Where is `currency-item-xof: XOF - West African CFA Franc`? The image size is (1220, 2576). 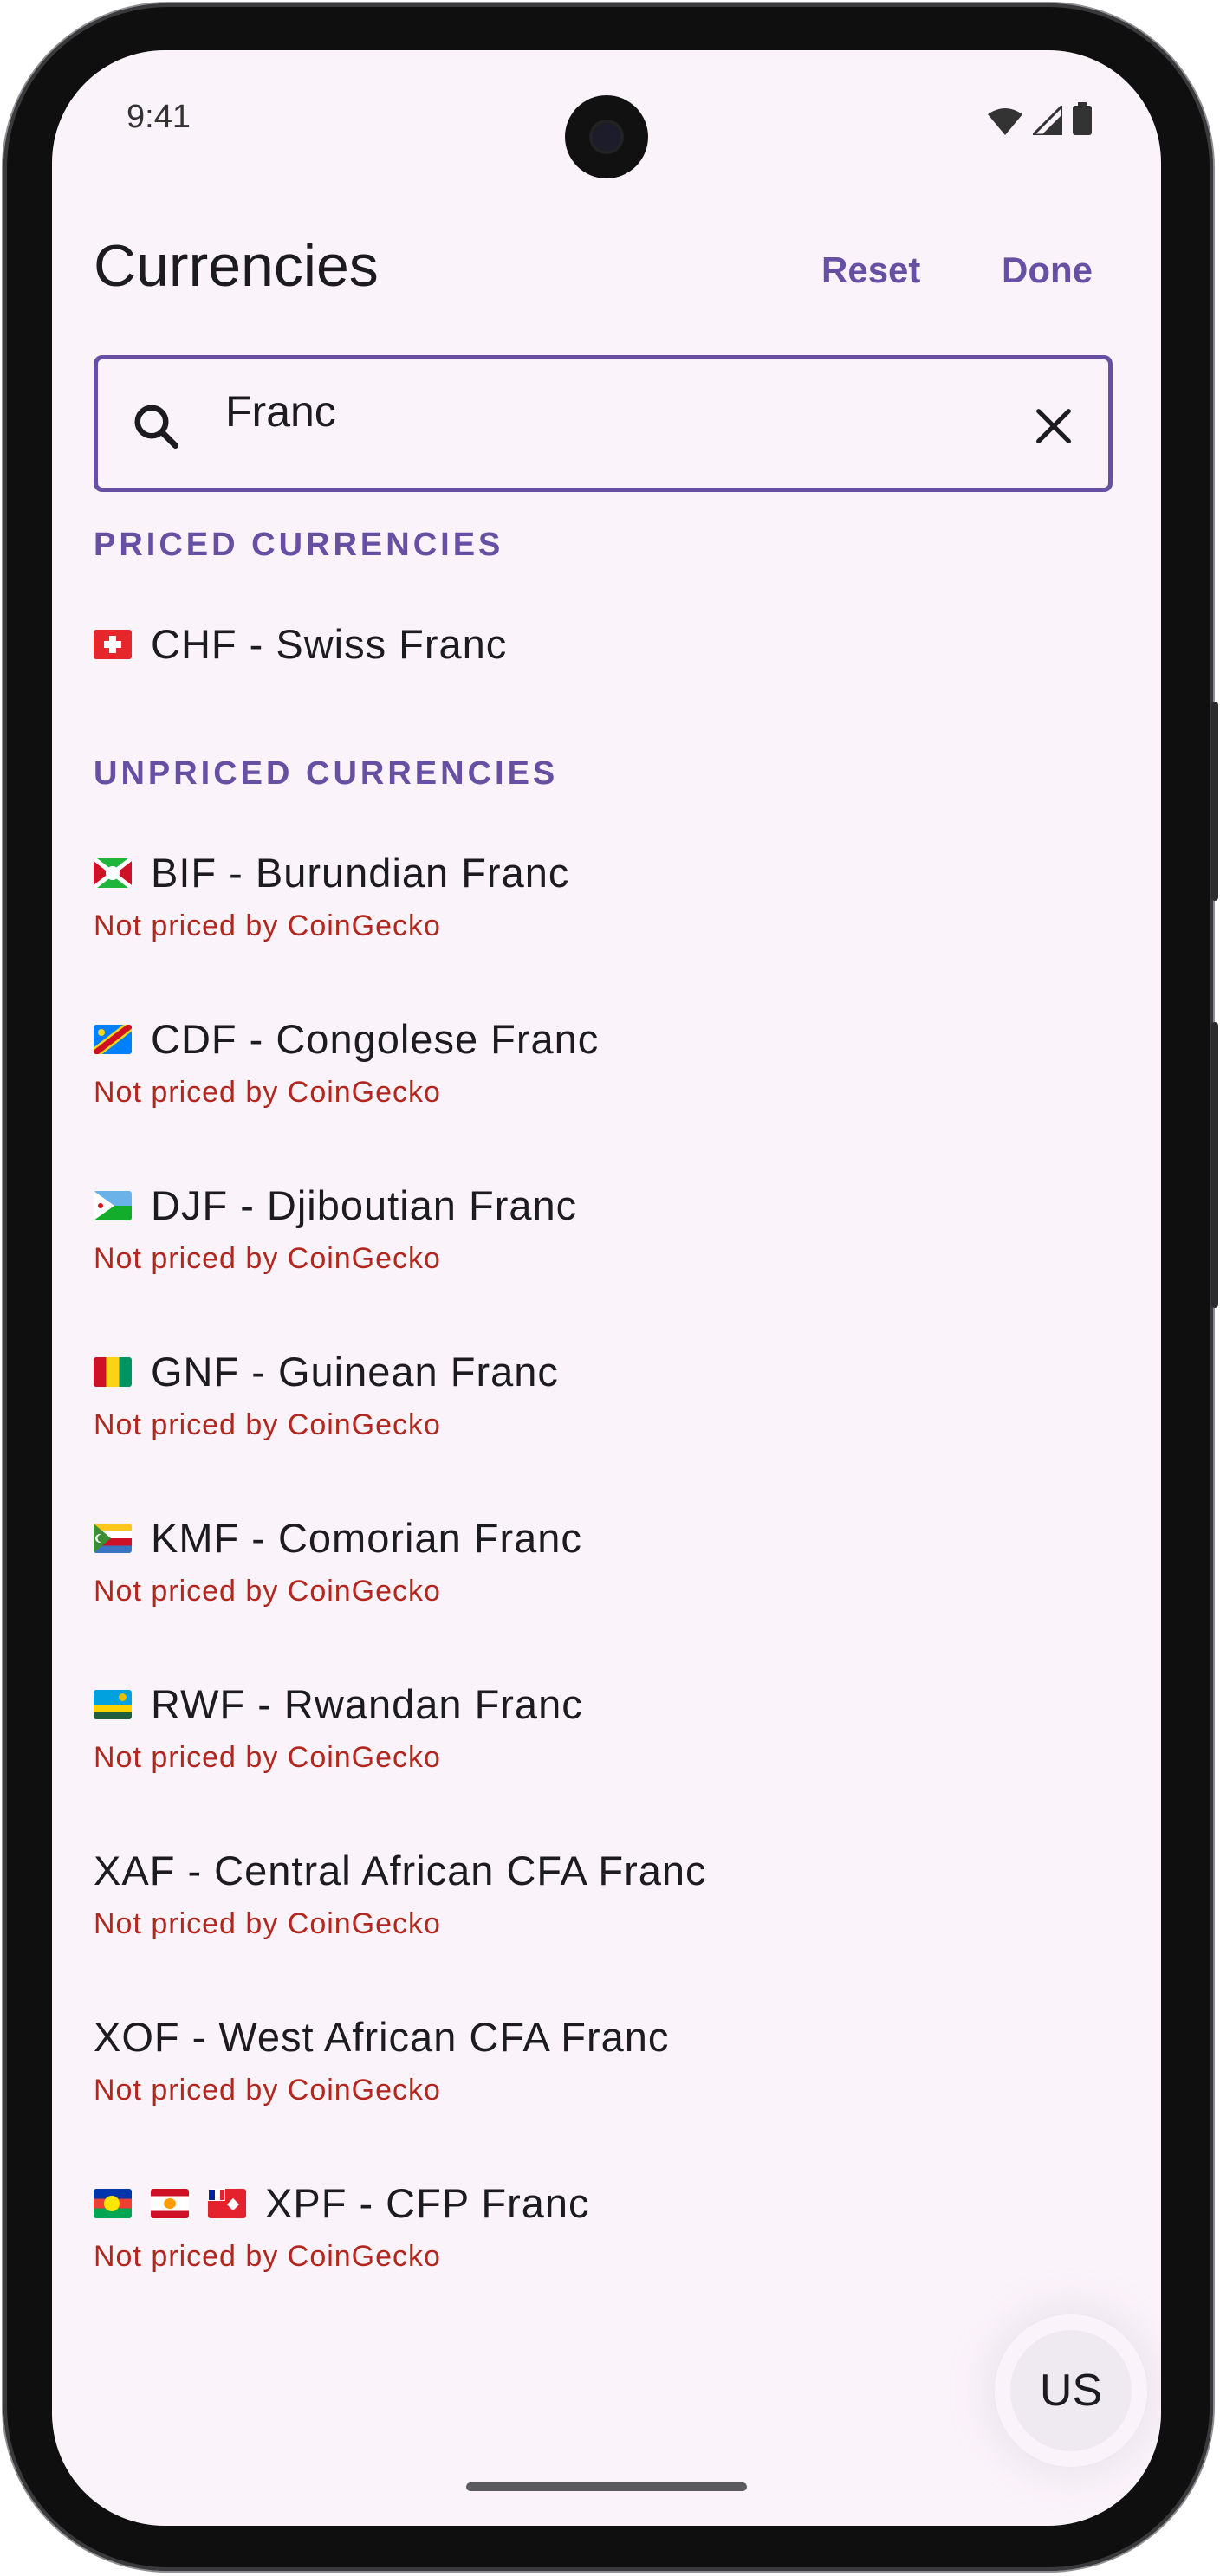
currency-item-xof: XOF - West African CFA Franc is located at coordinates (381, 2037).